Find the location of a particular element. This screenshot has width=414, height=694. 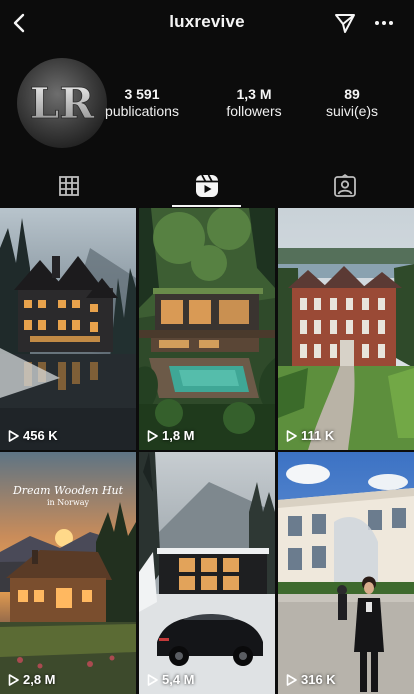

stat-label: publications is located at coordinates (142, 111).